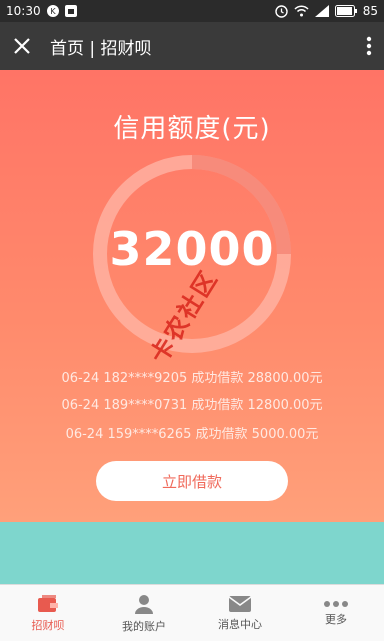 The width and height of the screenshot is (384, 641). I want to click on status-time: 10:30, so click(23, 11).